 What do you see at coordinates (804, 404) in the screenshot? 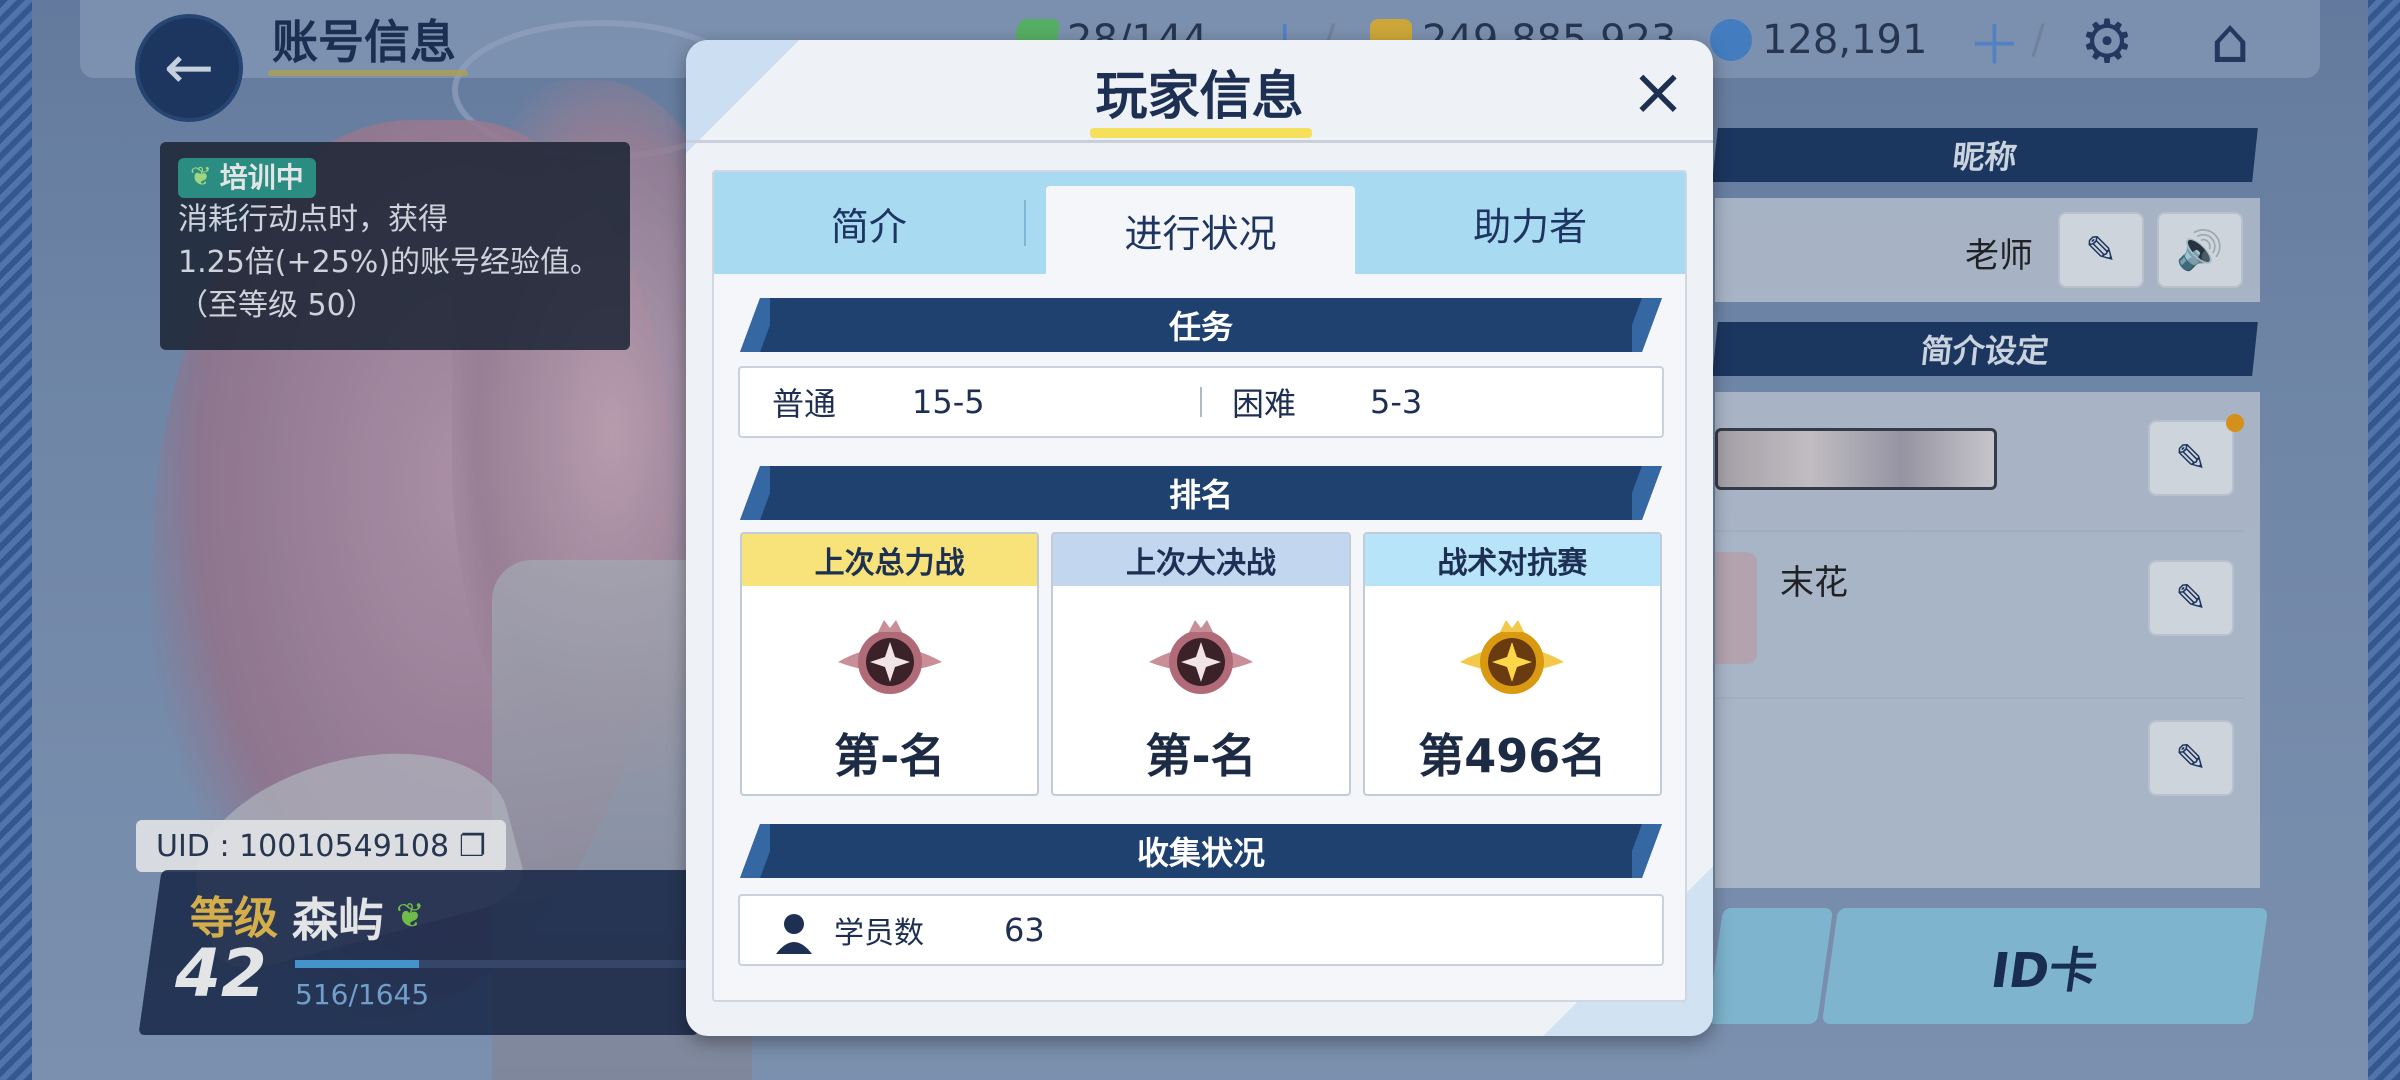
I see `normal-label: 普通` at bounding box center [804, 404].